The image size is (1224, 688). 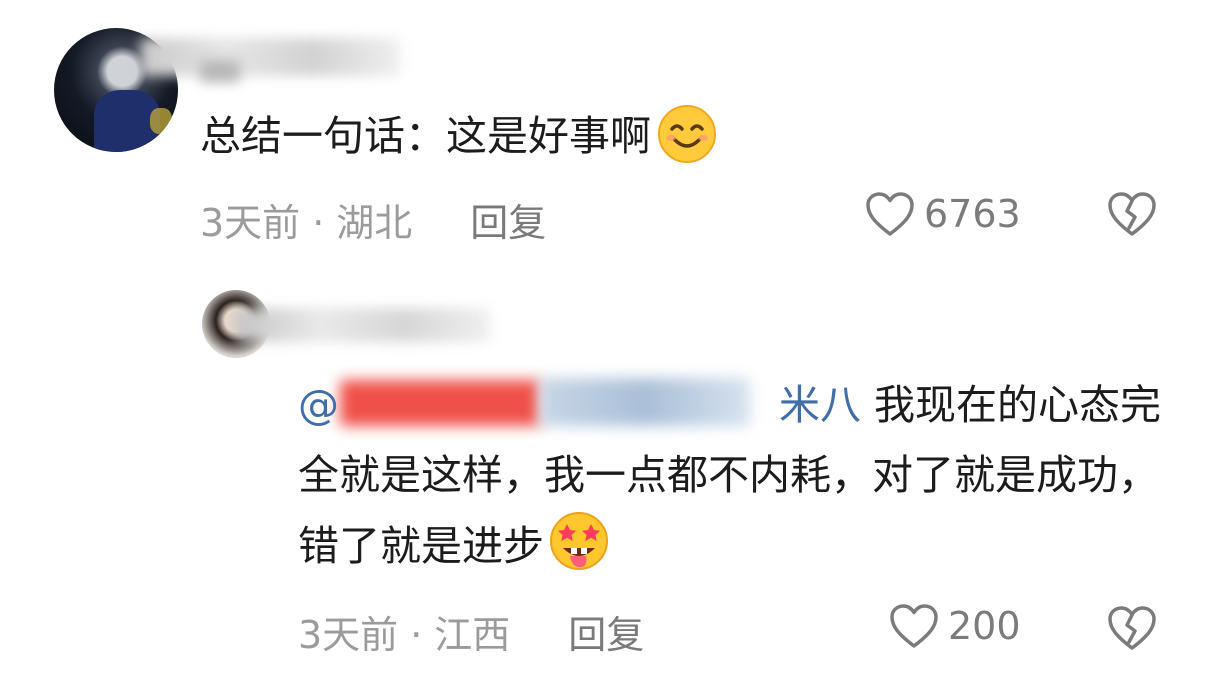 What do you see at coordinates (220, 71) in the screenshot?
I see `commenter-username-redacted-tail` at bounding box center [220, 71].